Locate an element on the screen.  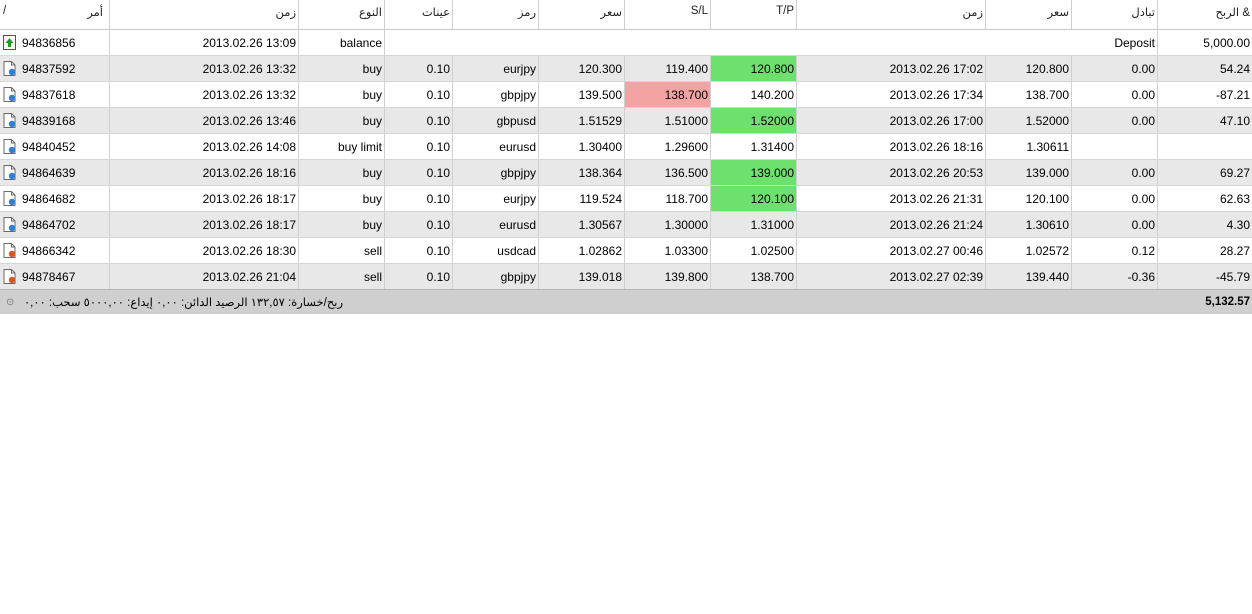
type-cell: balance is located at coordinates (342, 42).